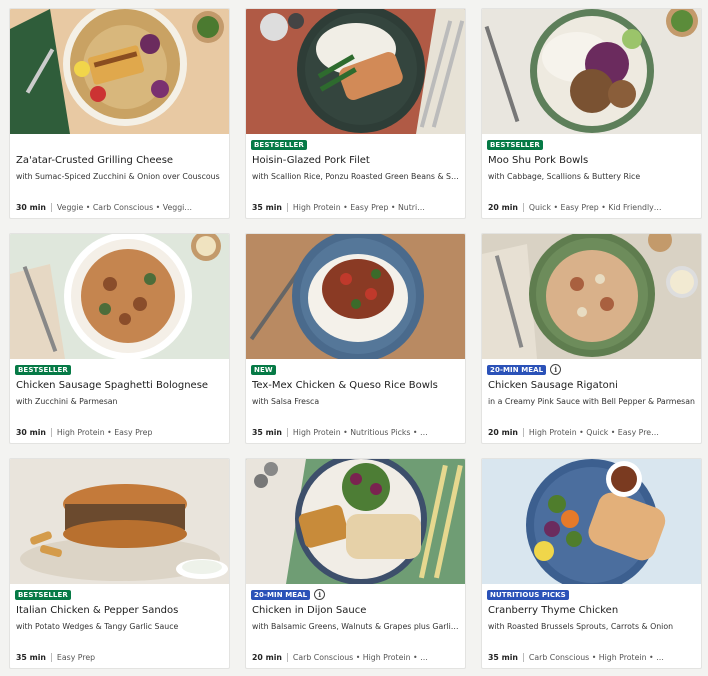  I want to click on chicken-veggie-plate-photo, so click(591, 521).